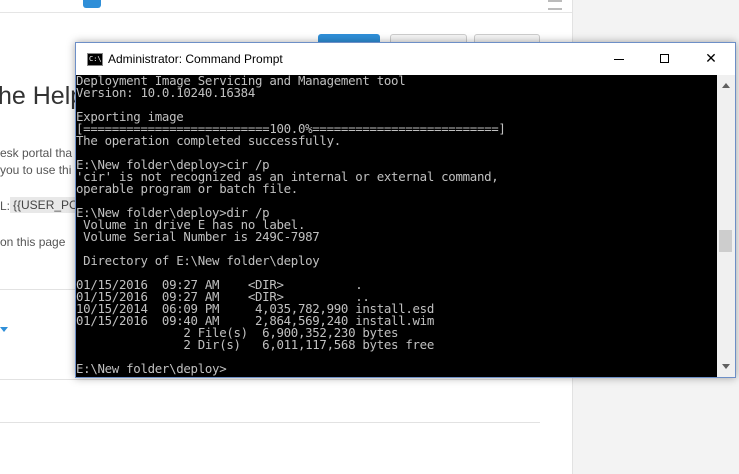  I want to click on console-line: Version: 10.0.10240.16384, so click(165, 92).